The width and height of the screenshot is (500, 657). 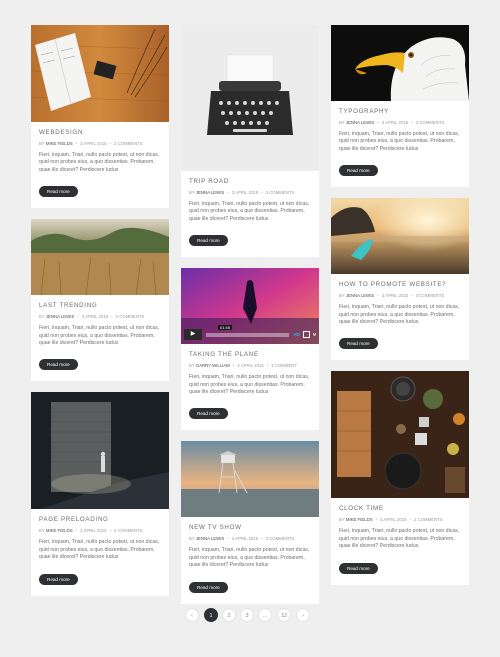 I want to click on post-image-page-preloading, so click(x=100, y=451).